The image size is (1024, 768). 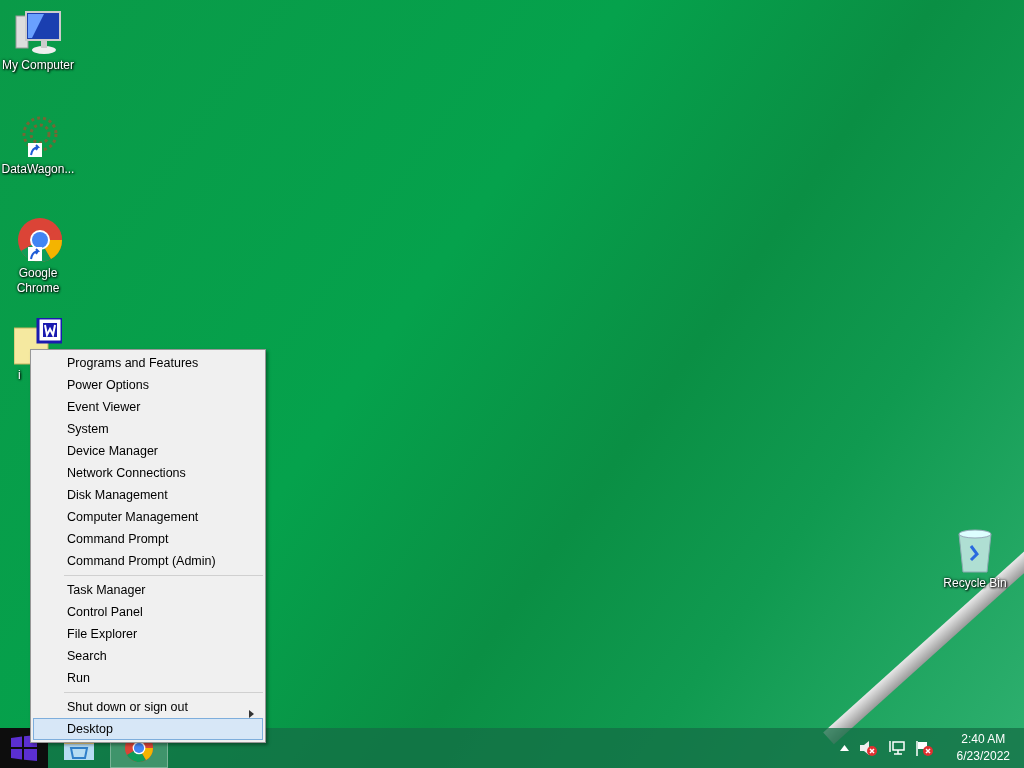 What do you see at coordinates (148, 678) in the screenshot?
I see `menu-item: Run` at bounding box center [148, 678].